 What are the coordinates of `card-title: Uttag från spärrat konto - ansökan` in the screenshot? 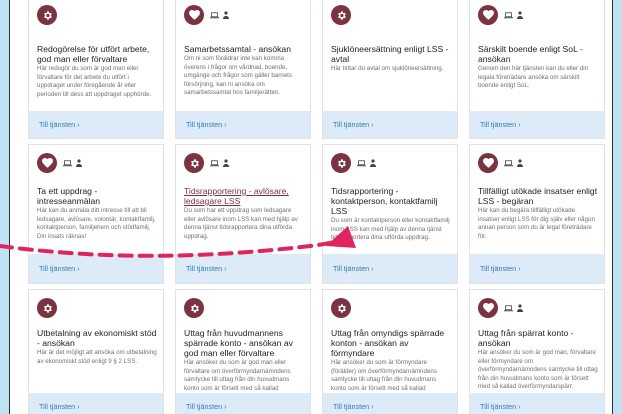 It's located at (526, 338).